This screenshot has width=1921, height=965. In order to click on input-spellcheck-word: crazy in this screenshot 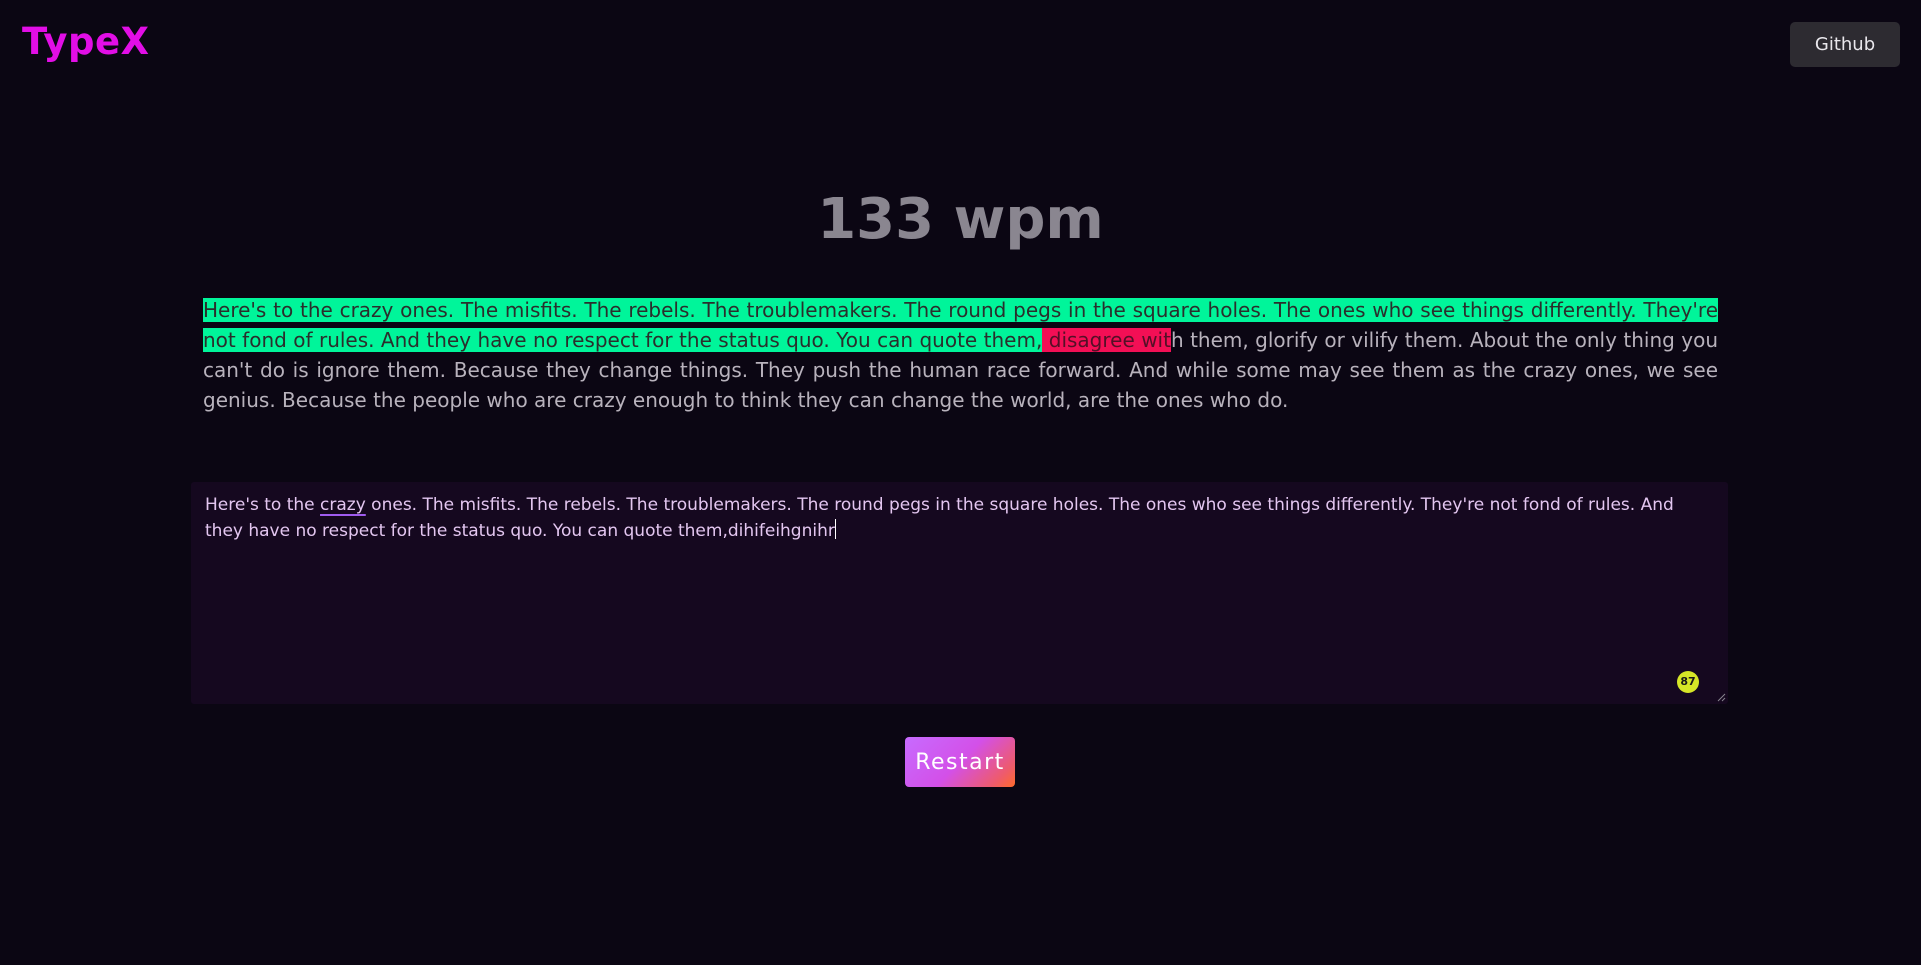, I will do `click(343, 505)`.